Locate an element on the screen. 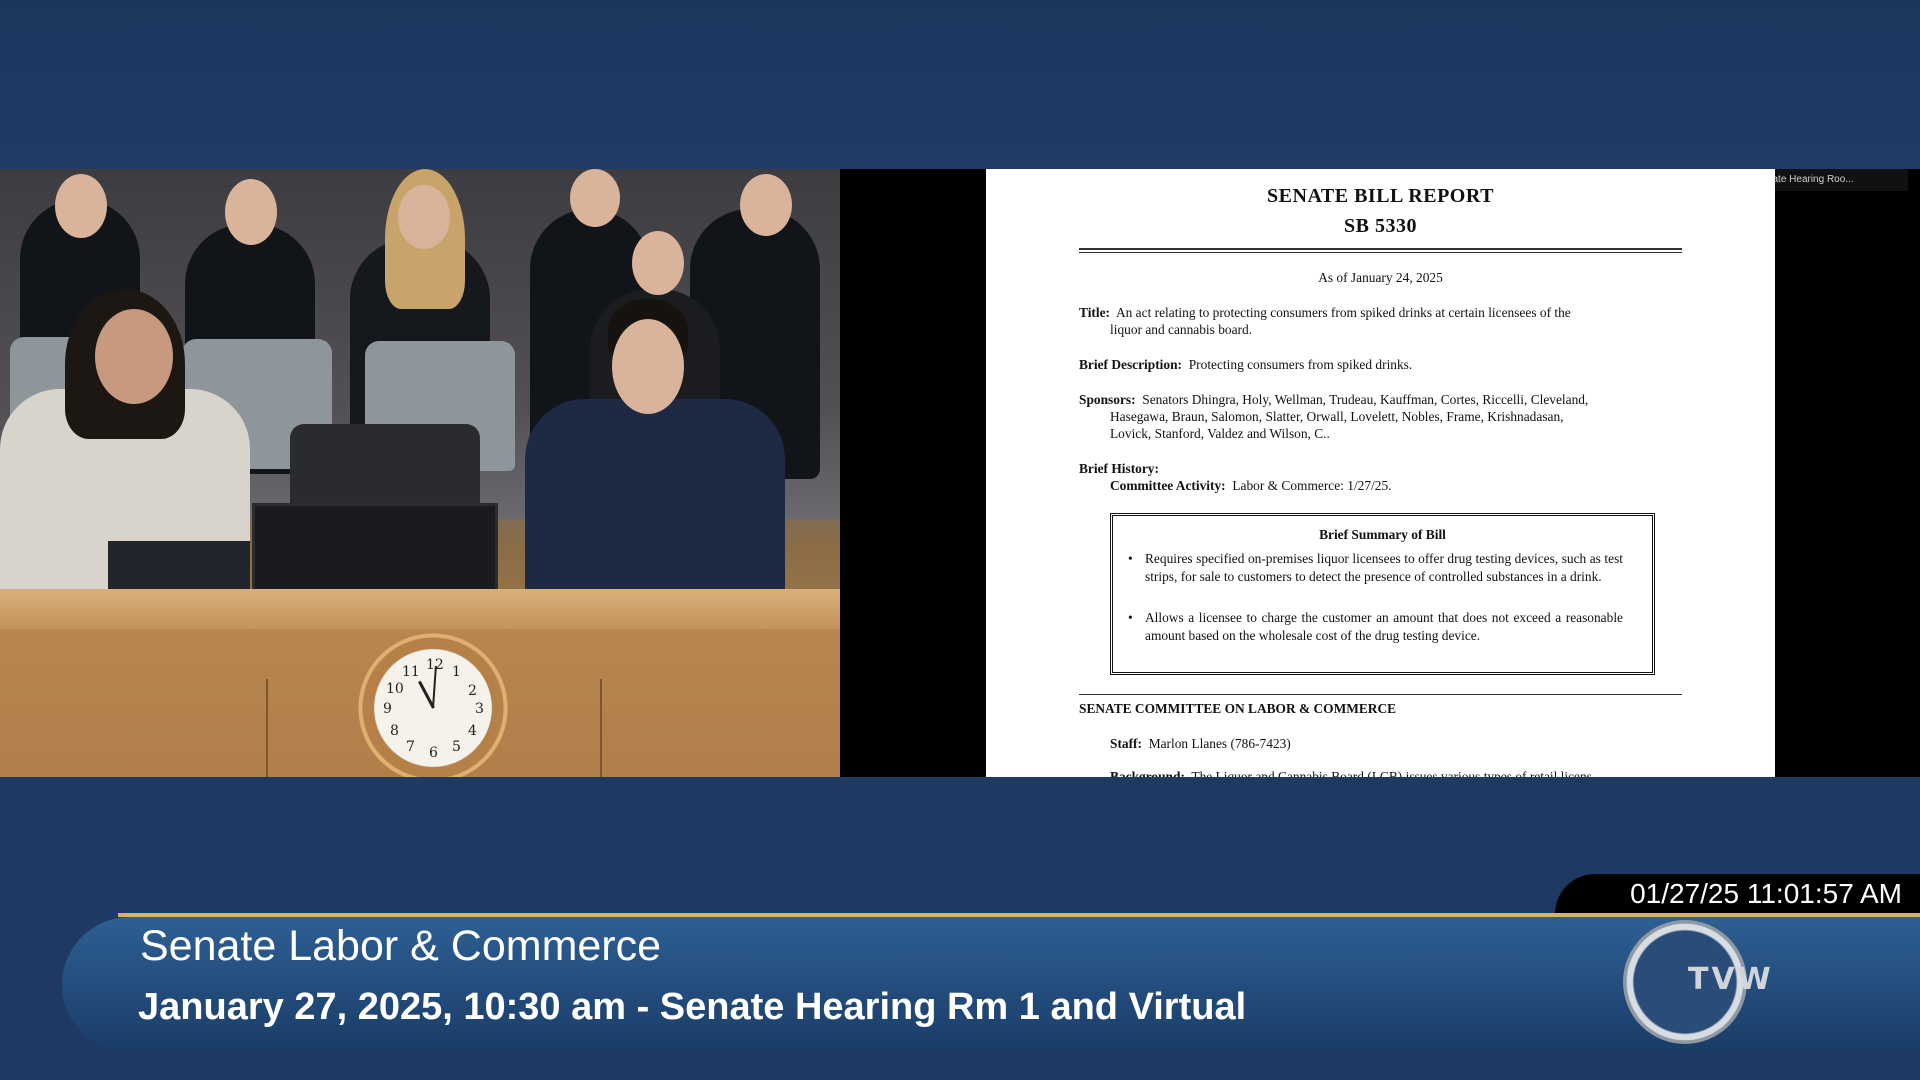 This screenshot has width=1920, height=1080. sponsors-line-3: Lovick, Stanford, Valdez and Wilson, C.. is located at coordinates (1220, 433).